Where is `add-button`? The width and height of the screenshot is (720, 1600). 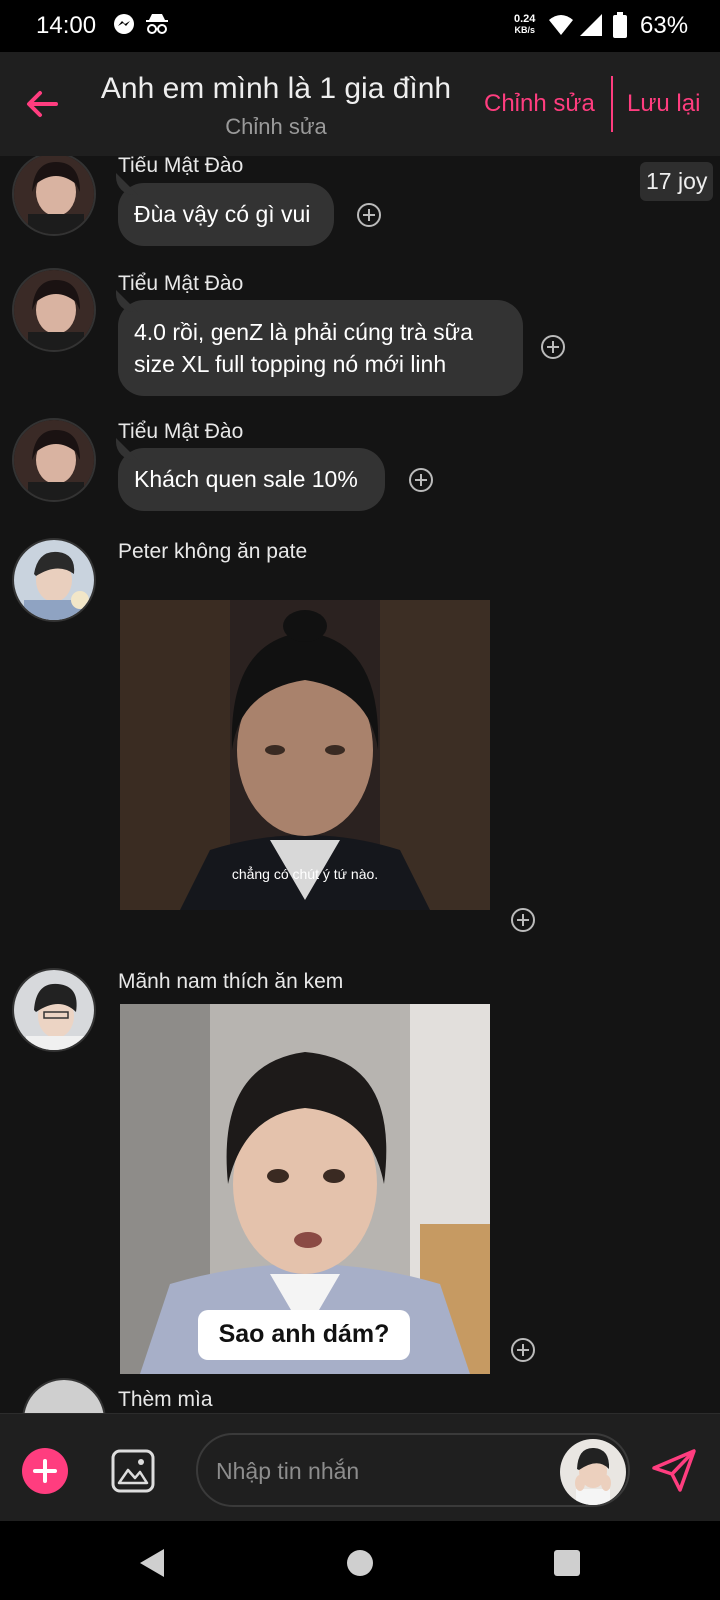 add-button is located at coordinates (45, 1471).